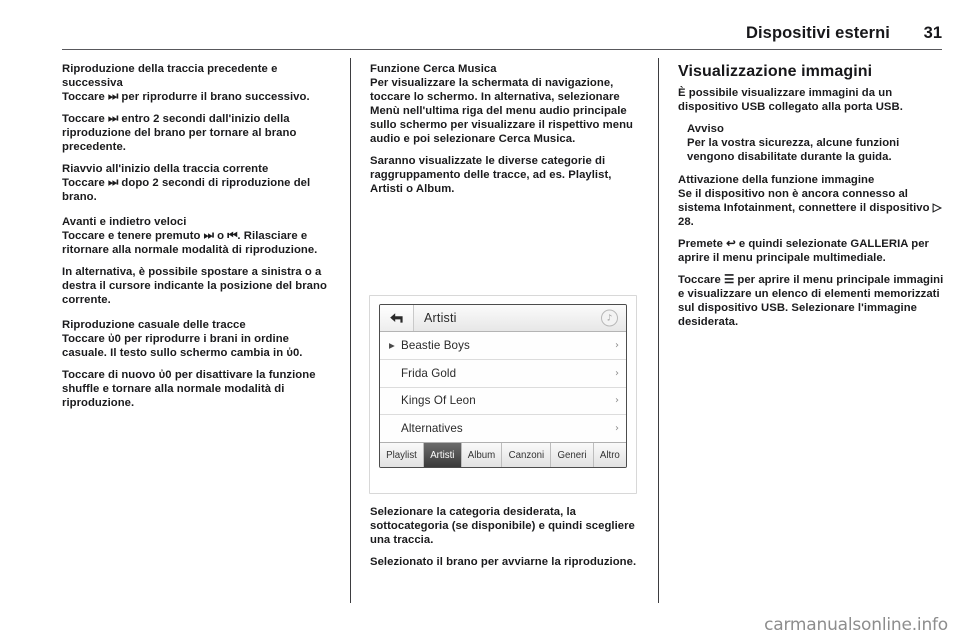 This screenshot has width=960, height=642. I want to click on page-header: Dispositivi esterni 31, so click(502, 37).